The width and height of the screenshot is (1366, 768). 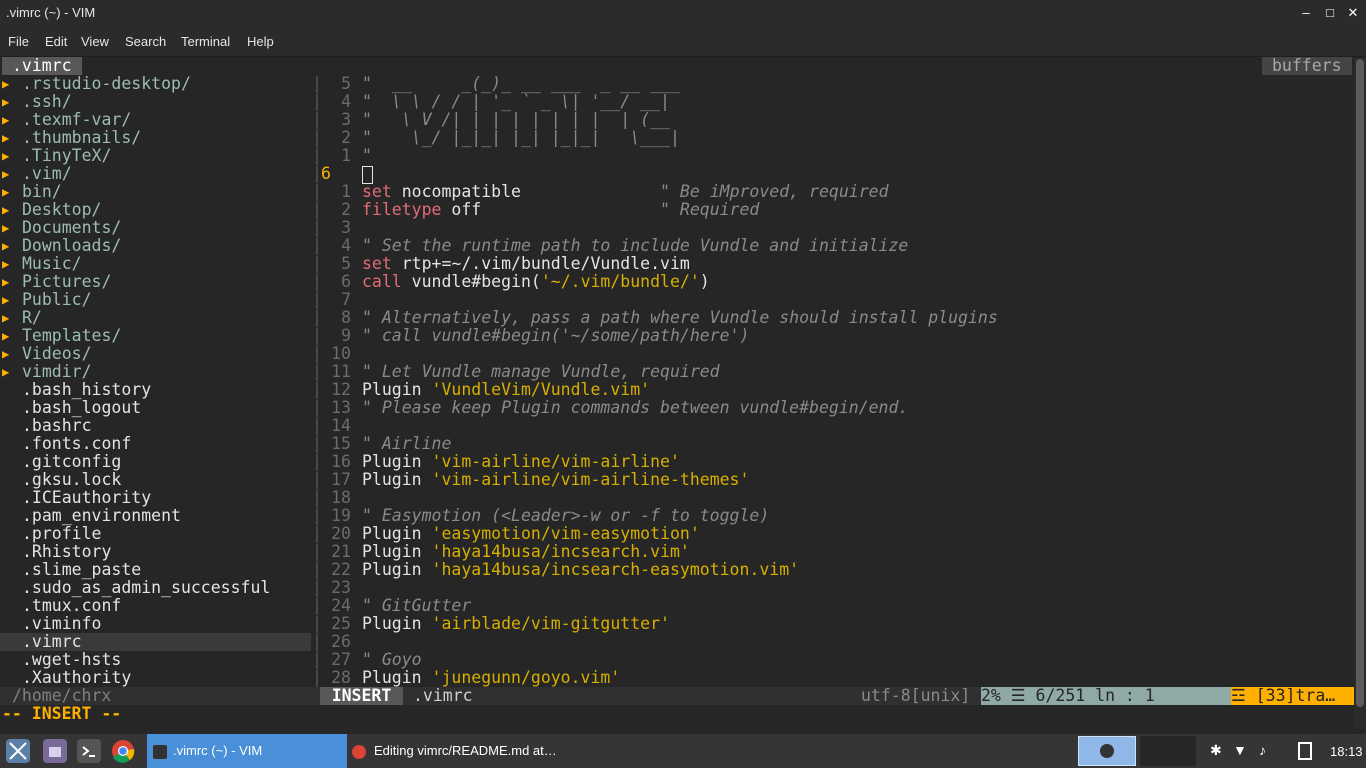 What do you see at coordinates (526, 264) in the screenshot?
I see `code-line: set rtp+=~/.vim/bundle/Vundle.vim` at bounding box center [526, 264].